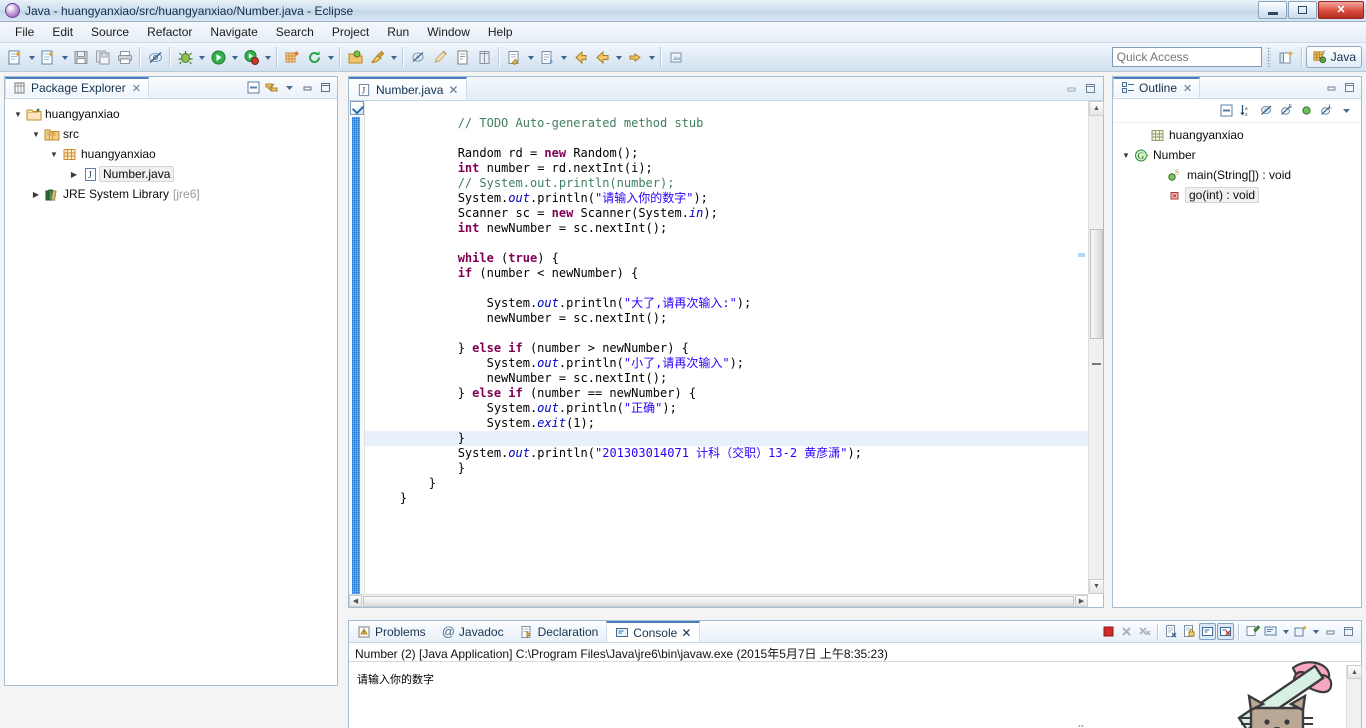  I want to click on view-menu-icon, so click(289, 87).